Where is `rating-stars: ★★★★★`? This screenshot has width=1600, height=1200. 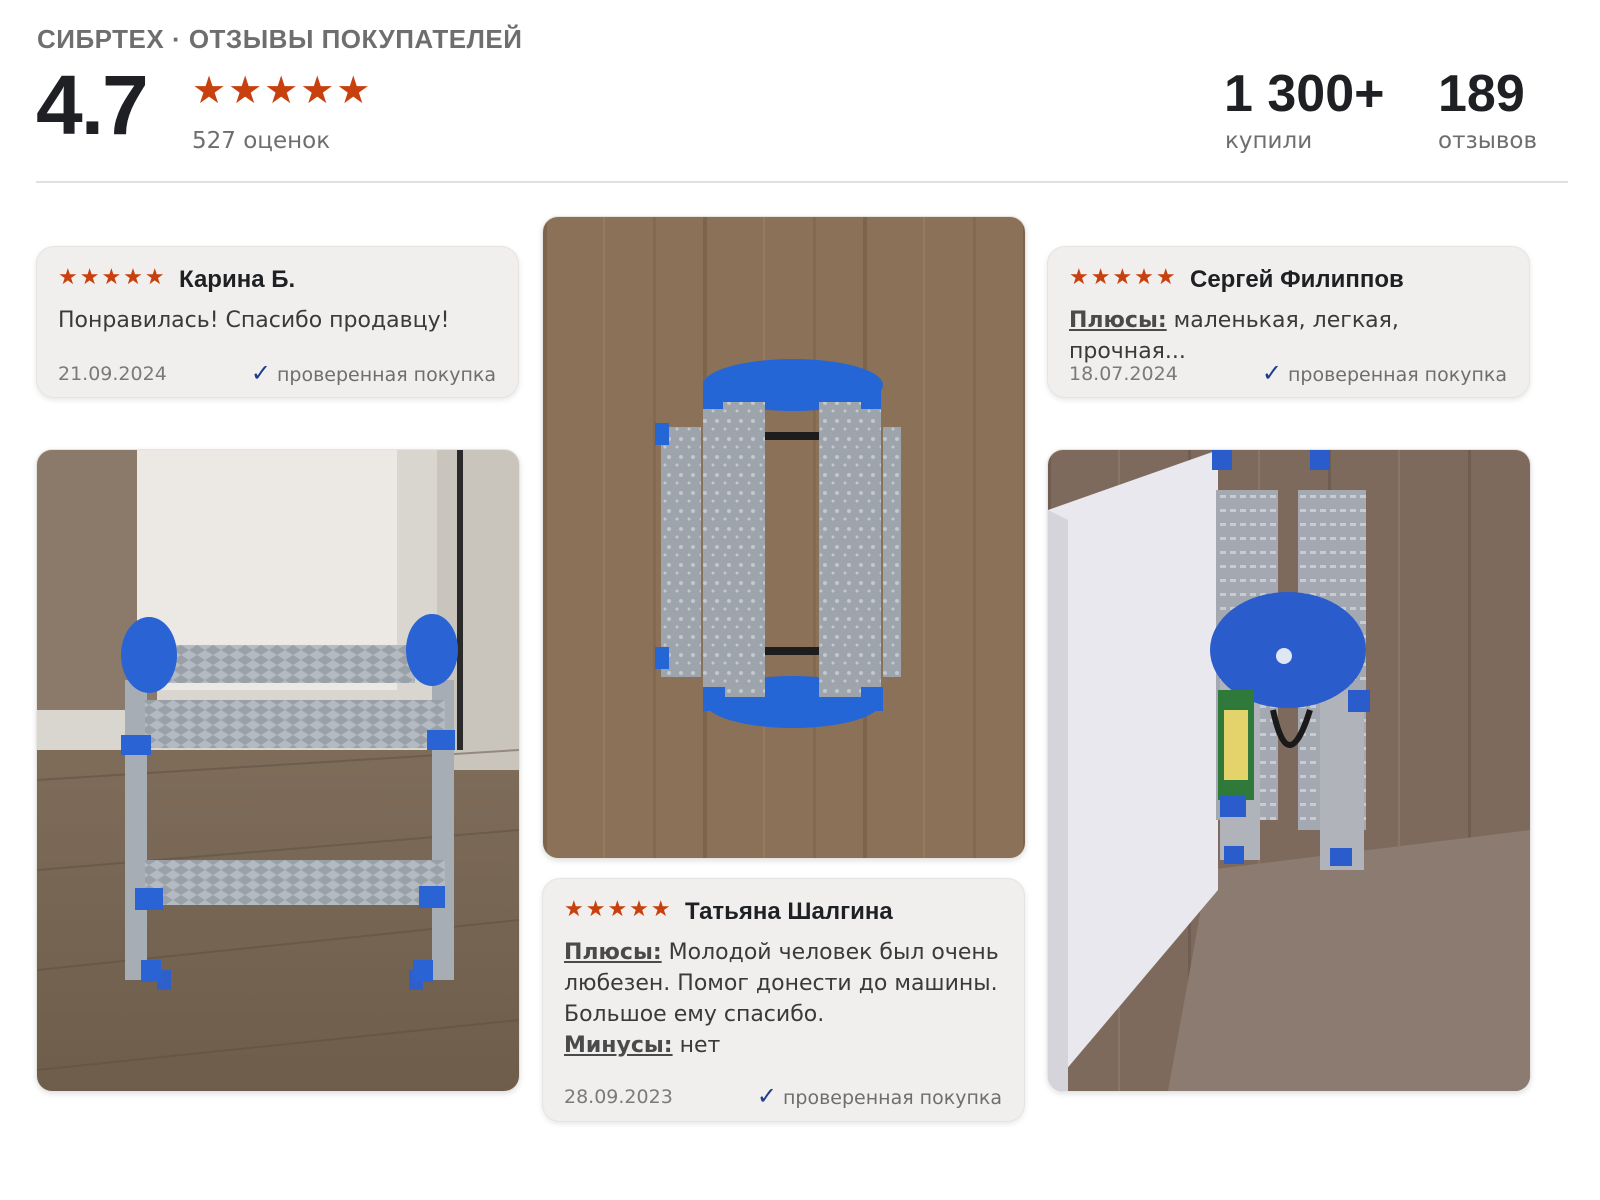
rating-stars: ★★★★★ is located at coordinates (282, 90).